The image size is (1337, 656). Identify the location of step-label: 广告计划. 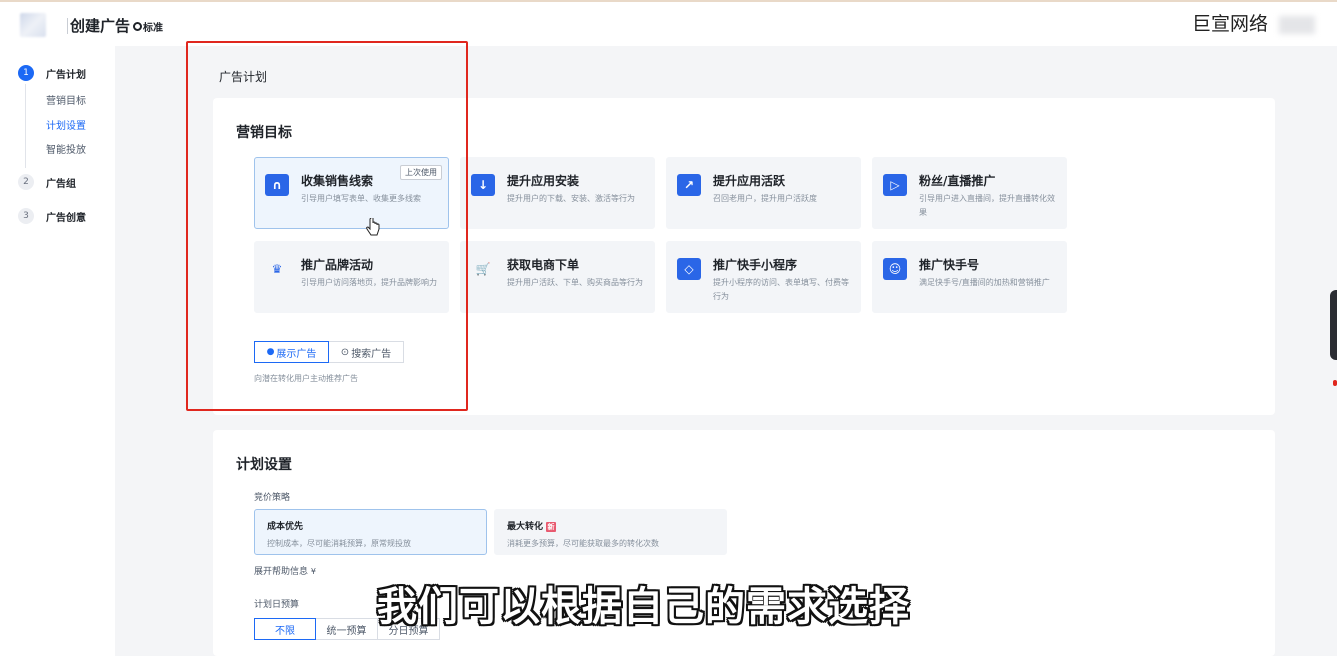
(66, 75).